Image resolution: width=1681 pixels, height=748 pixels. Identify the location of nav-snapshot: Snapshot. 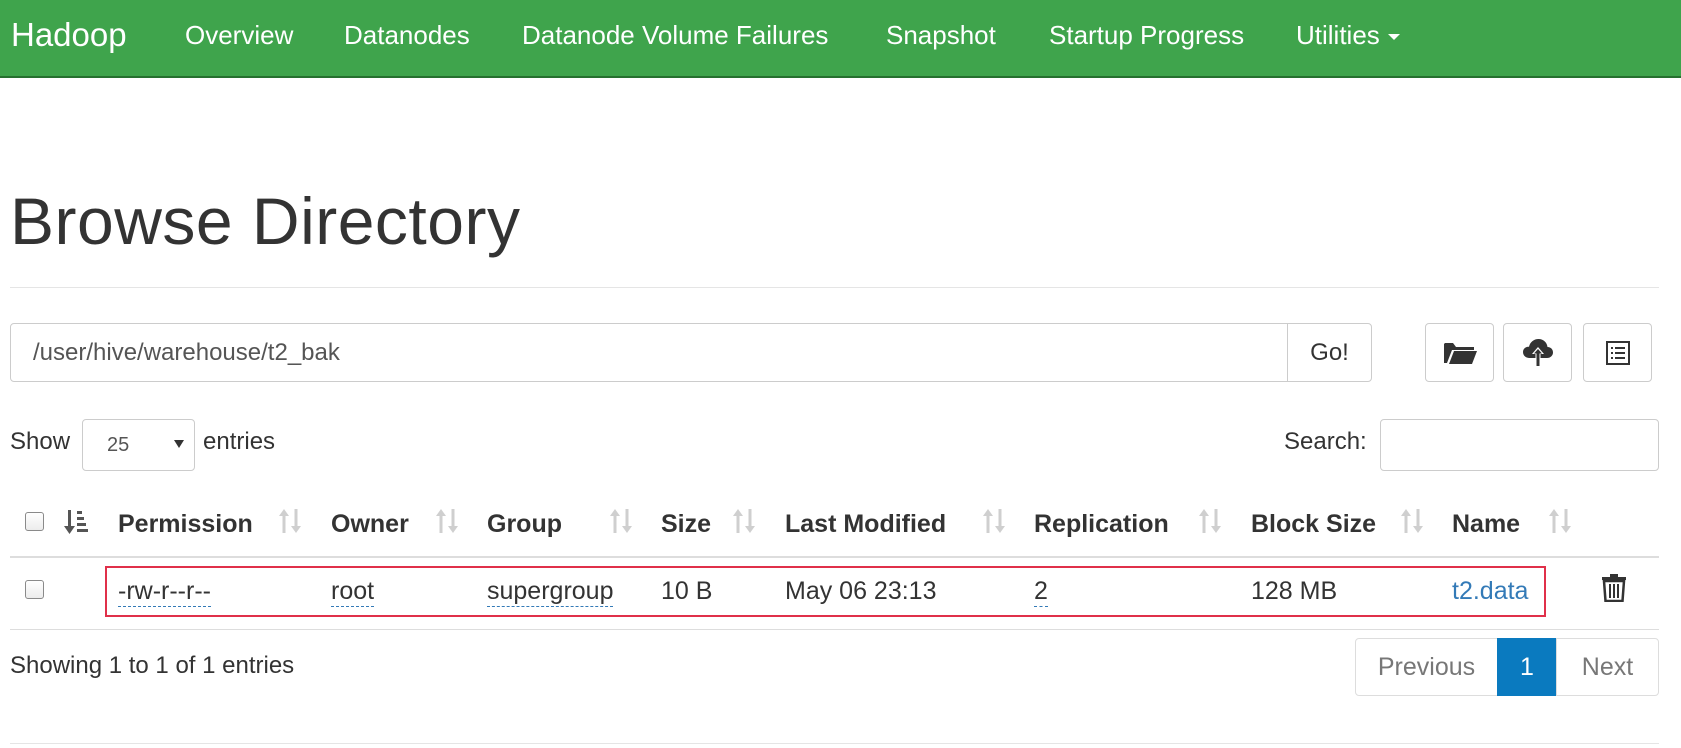
(941, 35).